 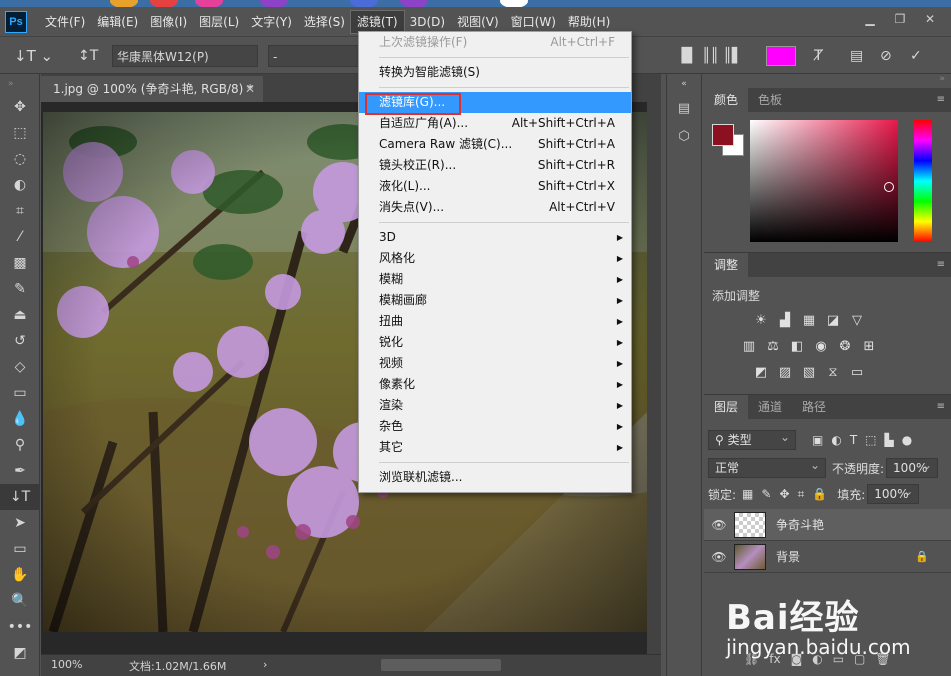 I want to click on menu-item-blur: 模糊 ▶, so click(x=495, y=279).